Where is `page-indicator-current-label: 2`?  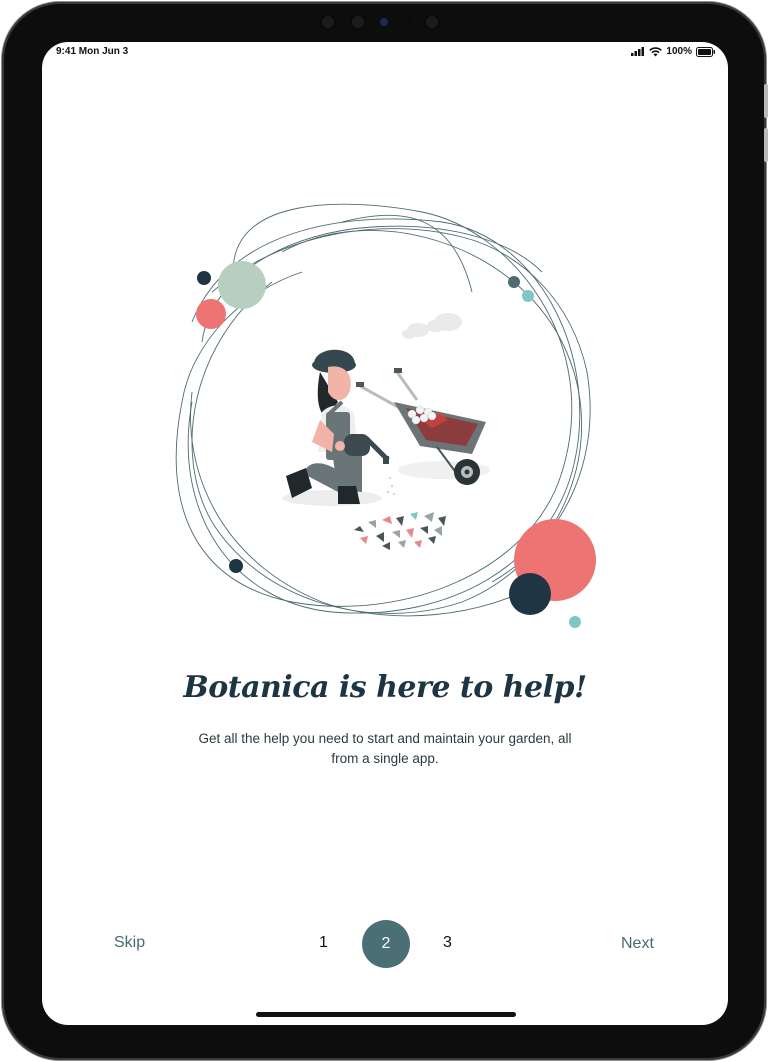
page-indicator-current-label: 2 is located at coordinates (386, 943).